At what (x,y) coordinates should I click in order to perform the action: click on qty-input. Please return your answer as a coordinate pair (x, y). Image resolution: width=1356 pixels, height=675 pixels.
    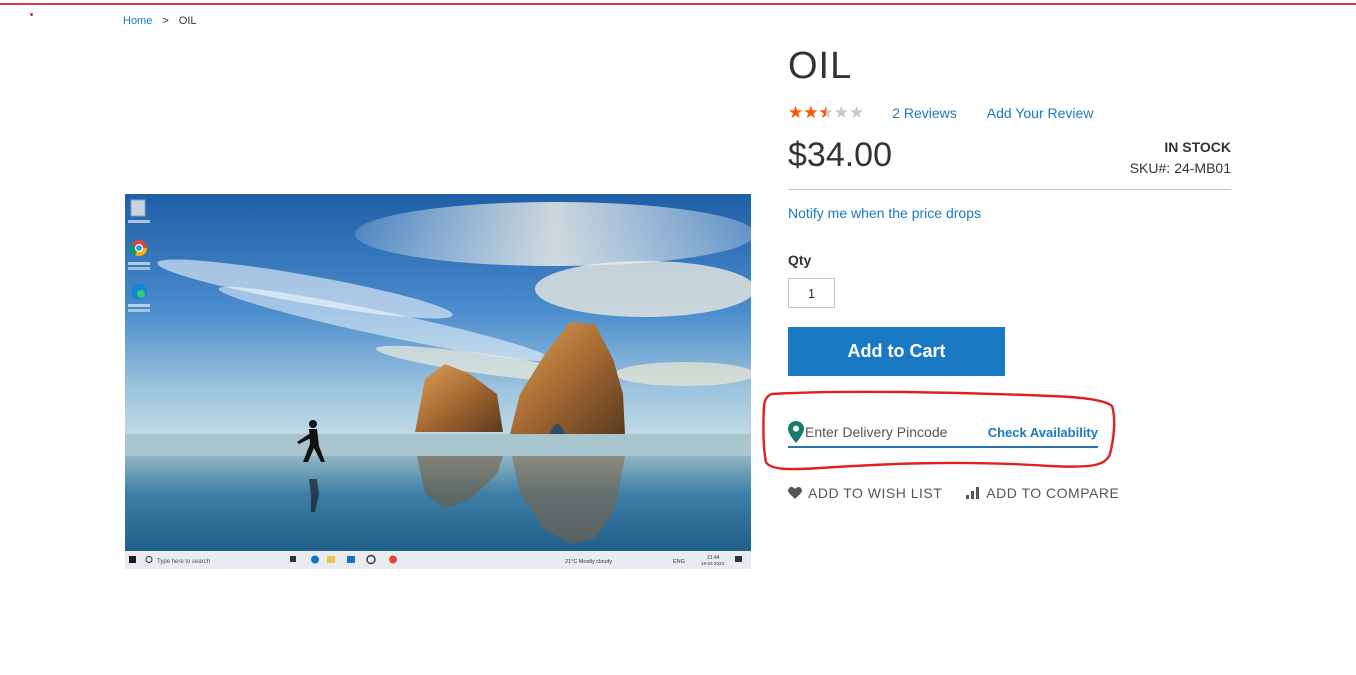
    Looking at the image, I should click on (811, 293).